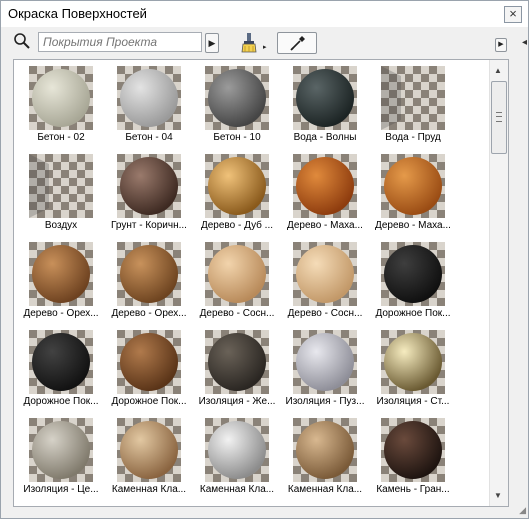 This screenshot has width=529, height=519. I want to click on material-item: Бетон - 02, so click(55, 103).